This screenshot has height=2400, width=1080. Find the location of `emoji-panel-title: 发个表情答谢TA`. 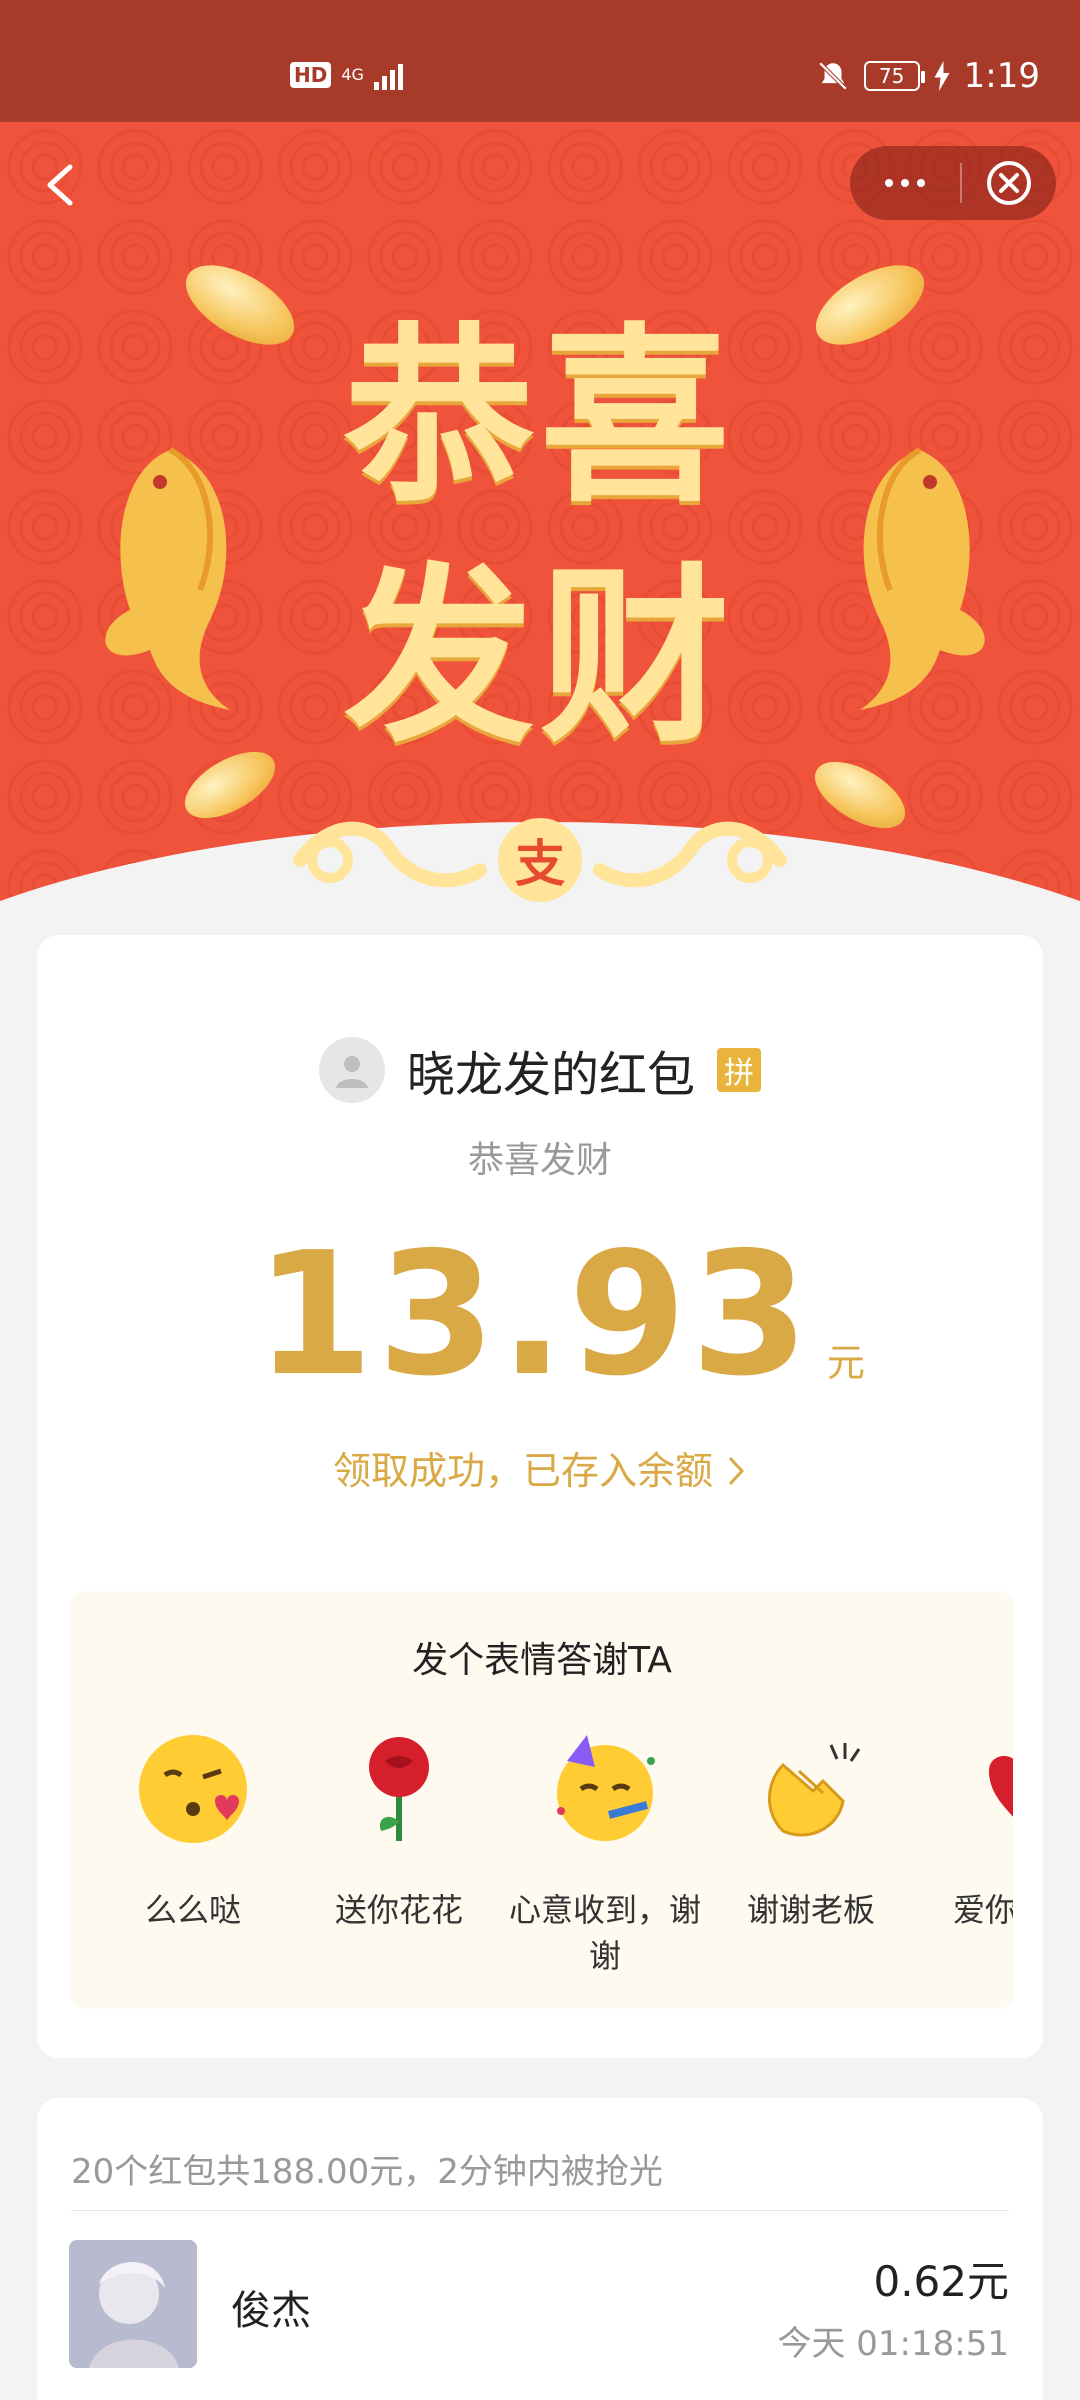

emoji-panel-title: 发个表情答谢TA is located at coordinates (542, 1660).